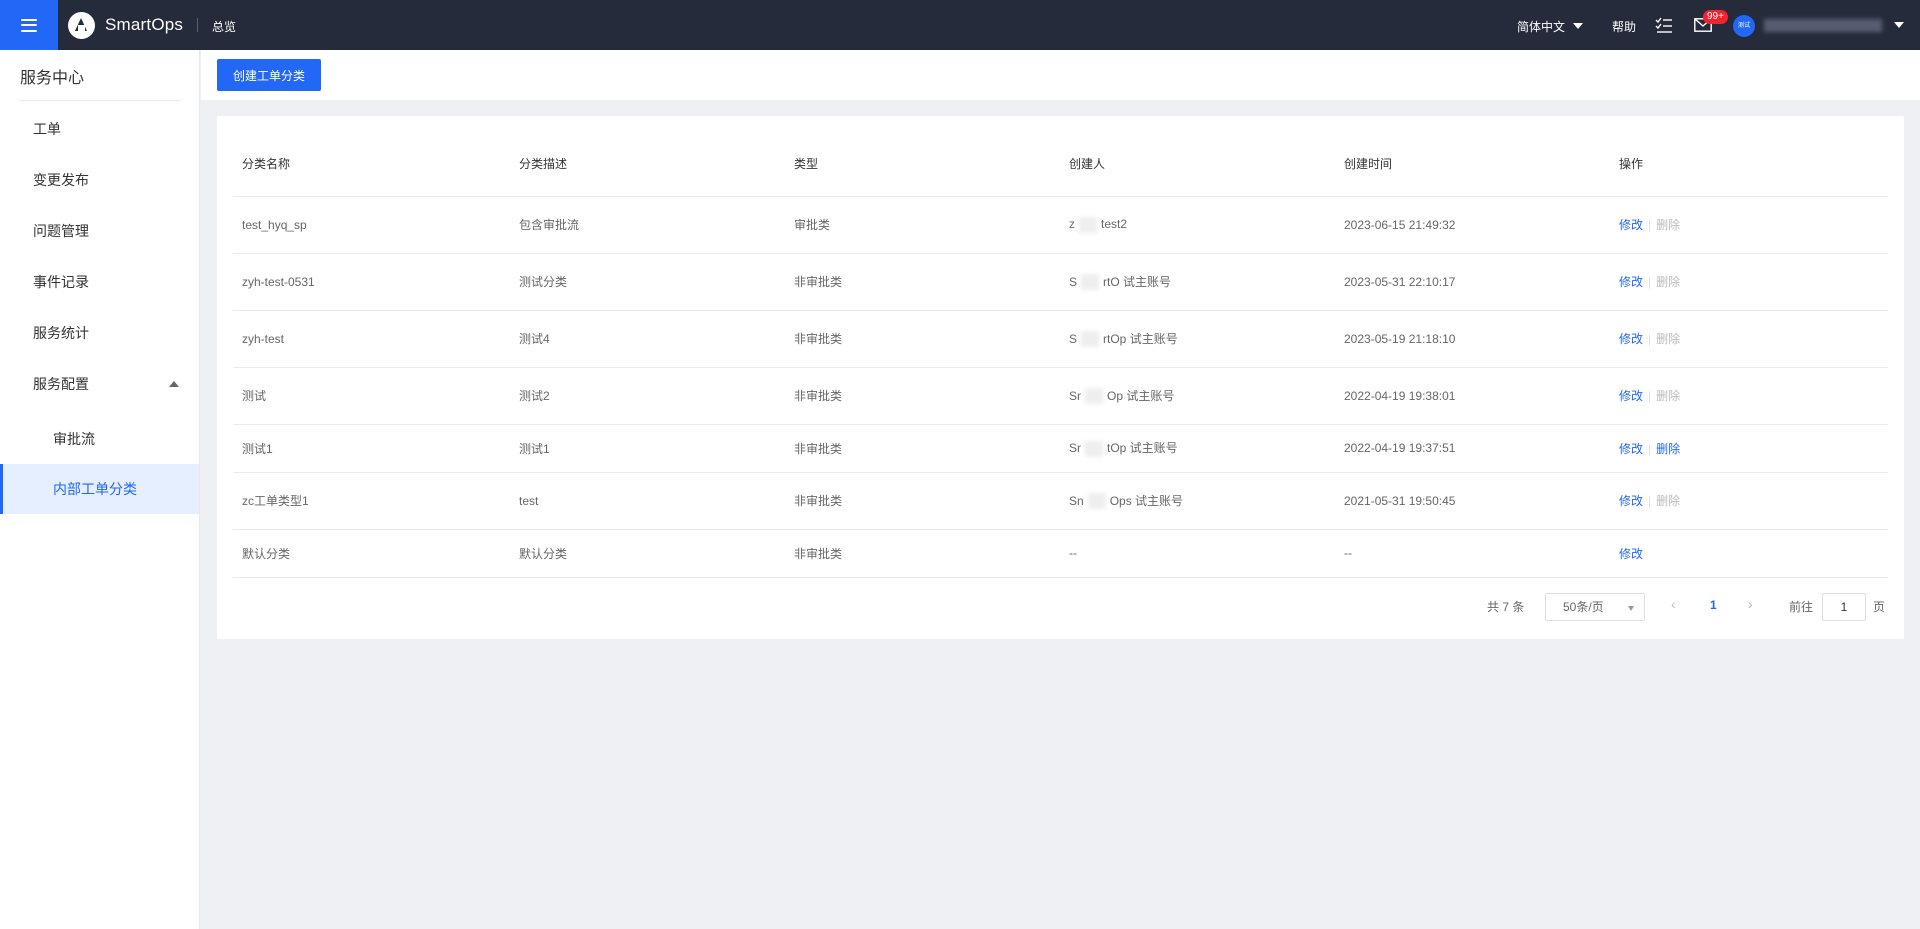 The image size is (1920, 929). Describe the element at coordinates (371, 396) in the screenshot. I see `cell-name: 测试` at that location.